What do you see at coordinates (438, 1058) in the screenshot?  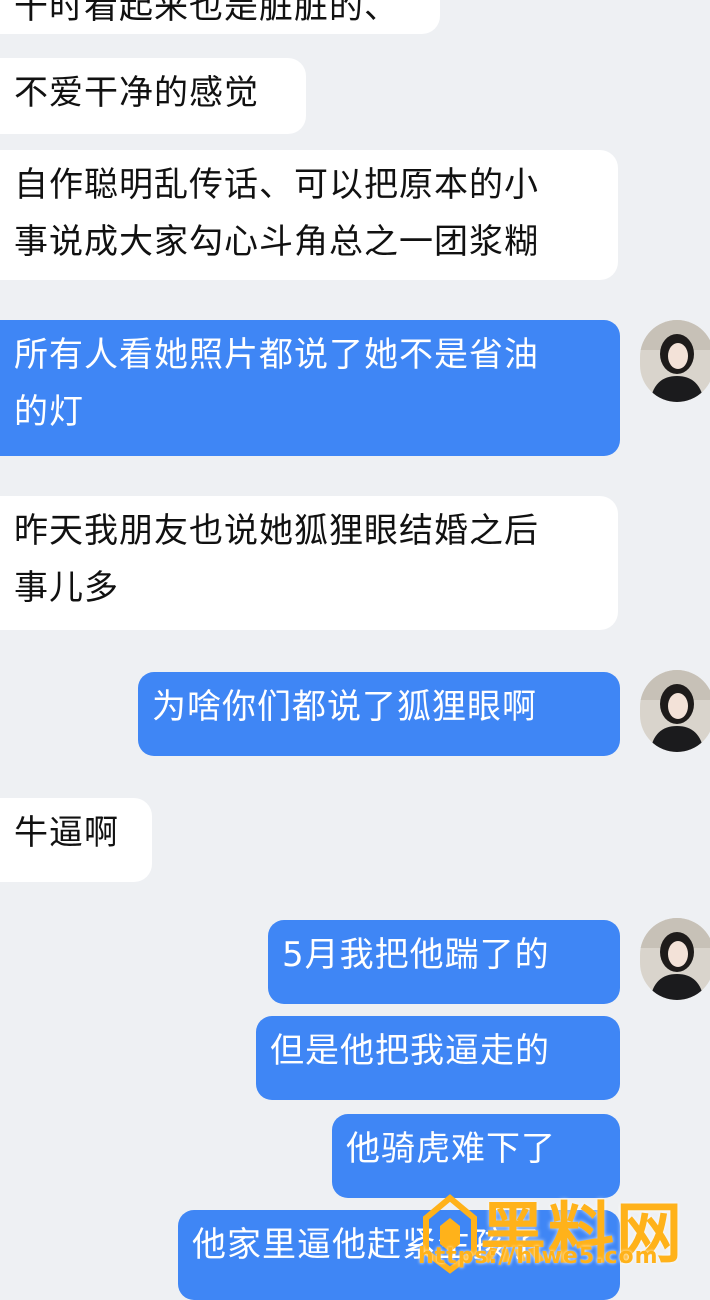 I see `message-outgoing: 但是他把我逼走的` at bounding box center [438, 1058].